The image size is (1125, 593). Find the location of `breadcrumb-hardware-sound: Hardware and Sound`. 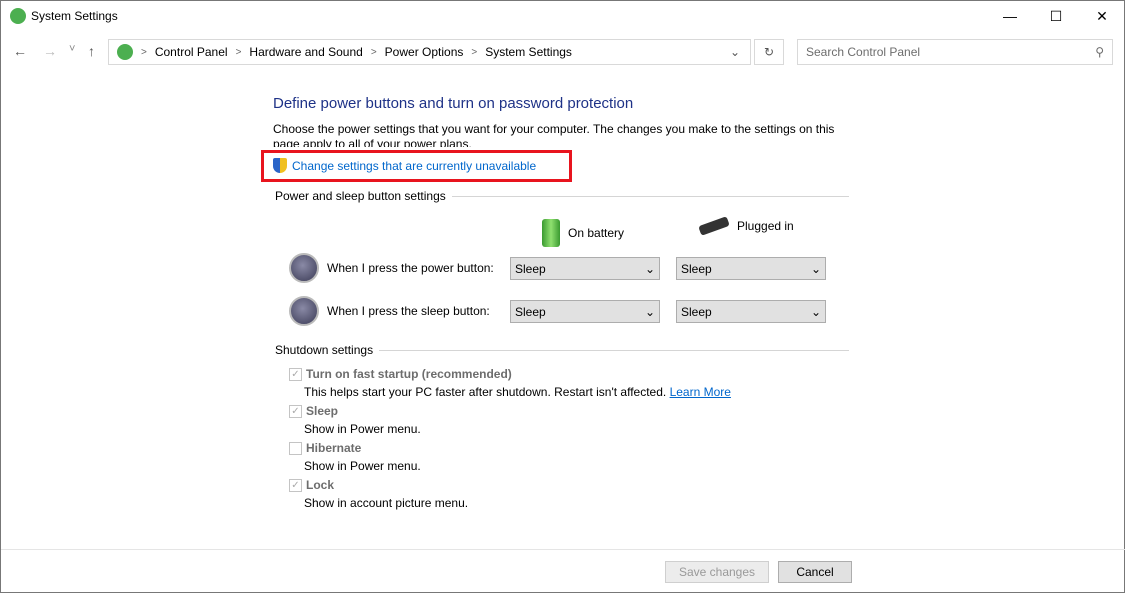

breadcrumb-hardware-sound: Hardware and Sound is located at coordinates (305, 52).